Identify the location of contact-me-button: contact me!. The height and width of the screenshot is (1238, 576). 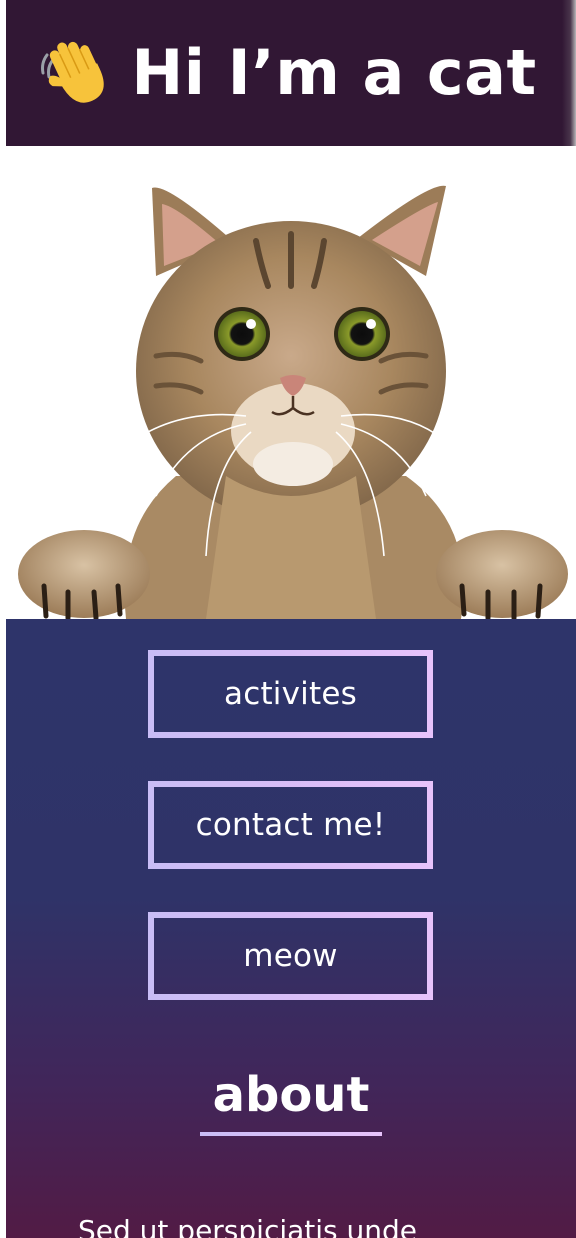
(290, 825).